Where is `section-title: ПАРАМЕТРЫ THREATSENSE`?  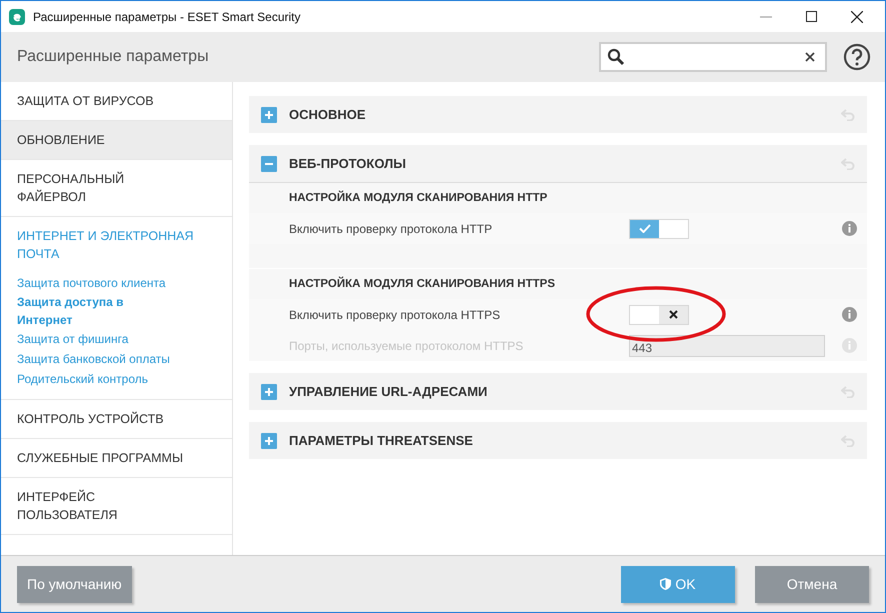
section-title: ПАРАМЕТРЫ THREATSENSE is located at coordinates (381, 440).